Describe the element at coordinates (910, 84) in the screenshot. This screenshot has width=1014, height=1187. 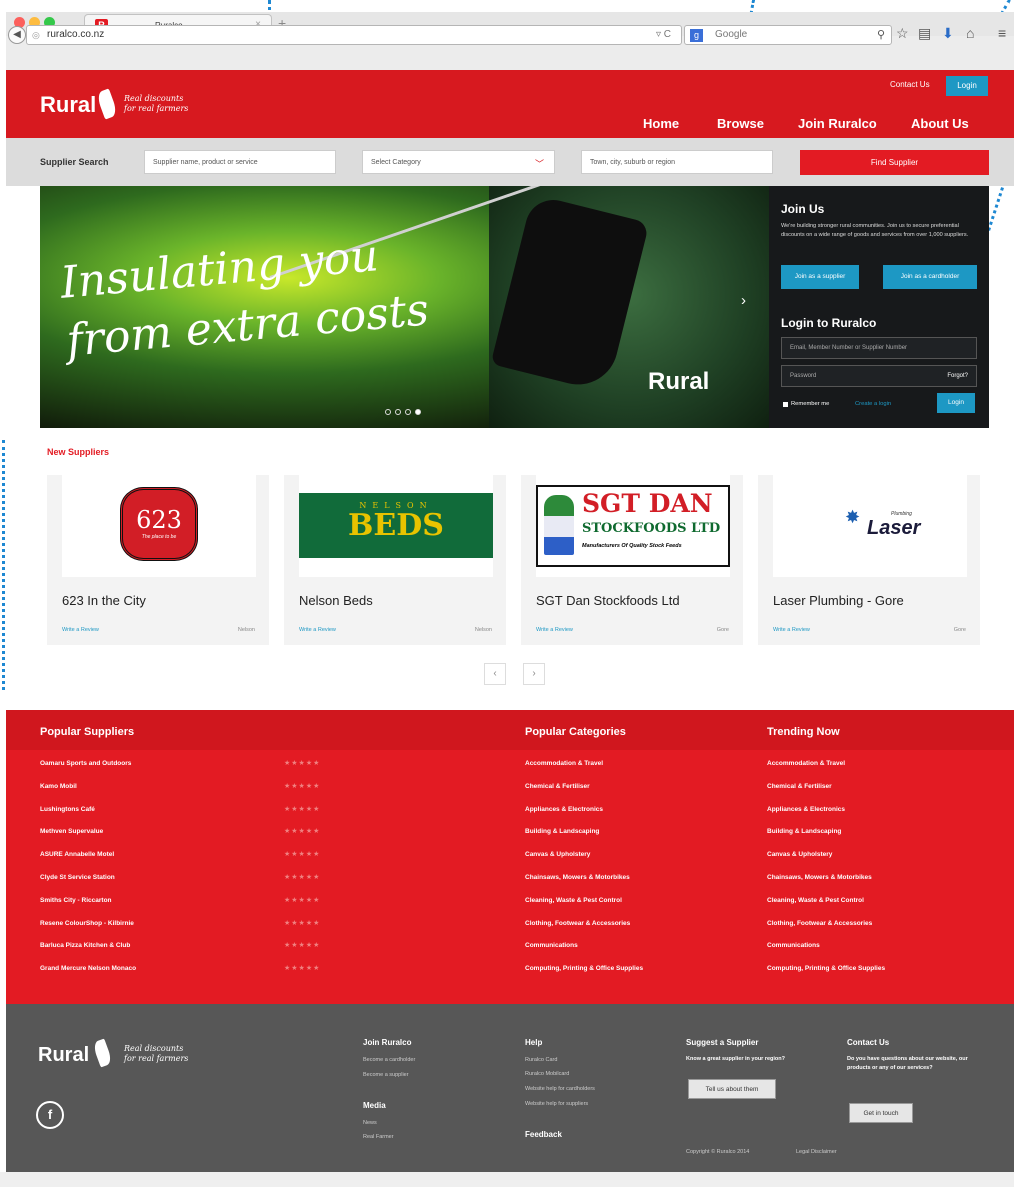
I see `contact-us-link: Contact Us` at that location.